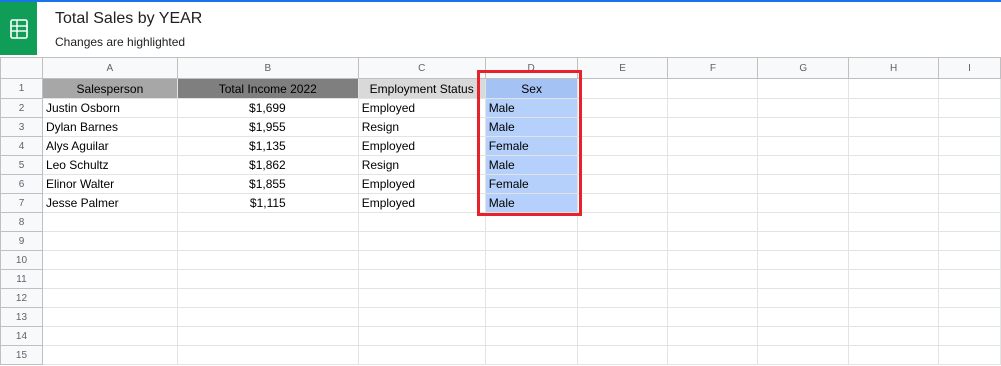 The height and width of the screenshot is (366, 1001). What do you see at coordinates (969, 68) in the screenshot?
I see `column-header-i: I` at bounding box center [969, 68].